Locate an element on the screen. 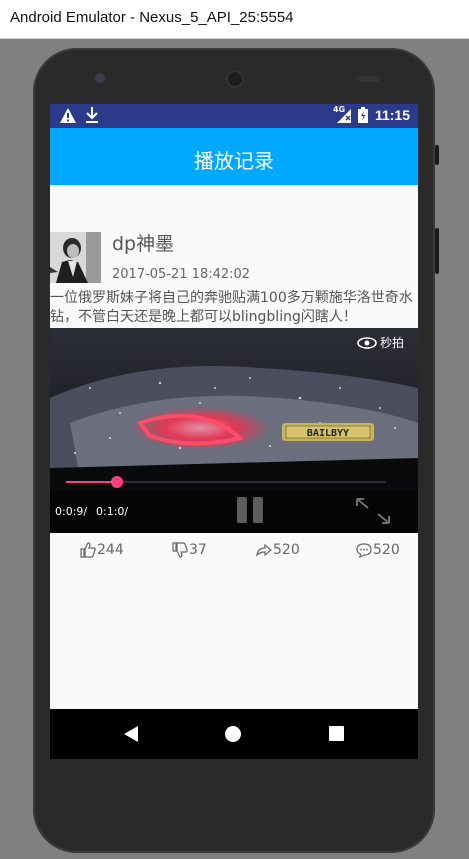  video-total-time: 0:1:0/ is located at coordinates (112, 511).